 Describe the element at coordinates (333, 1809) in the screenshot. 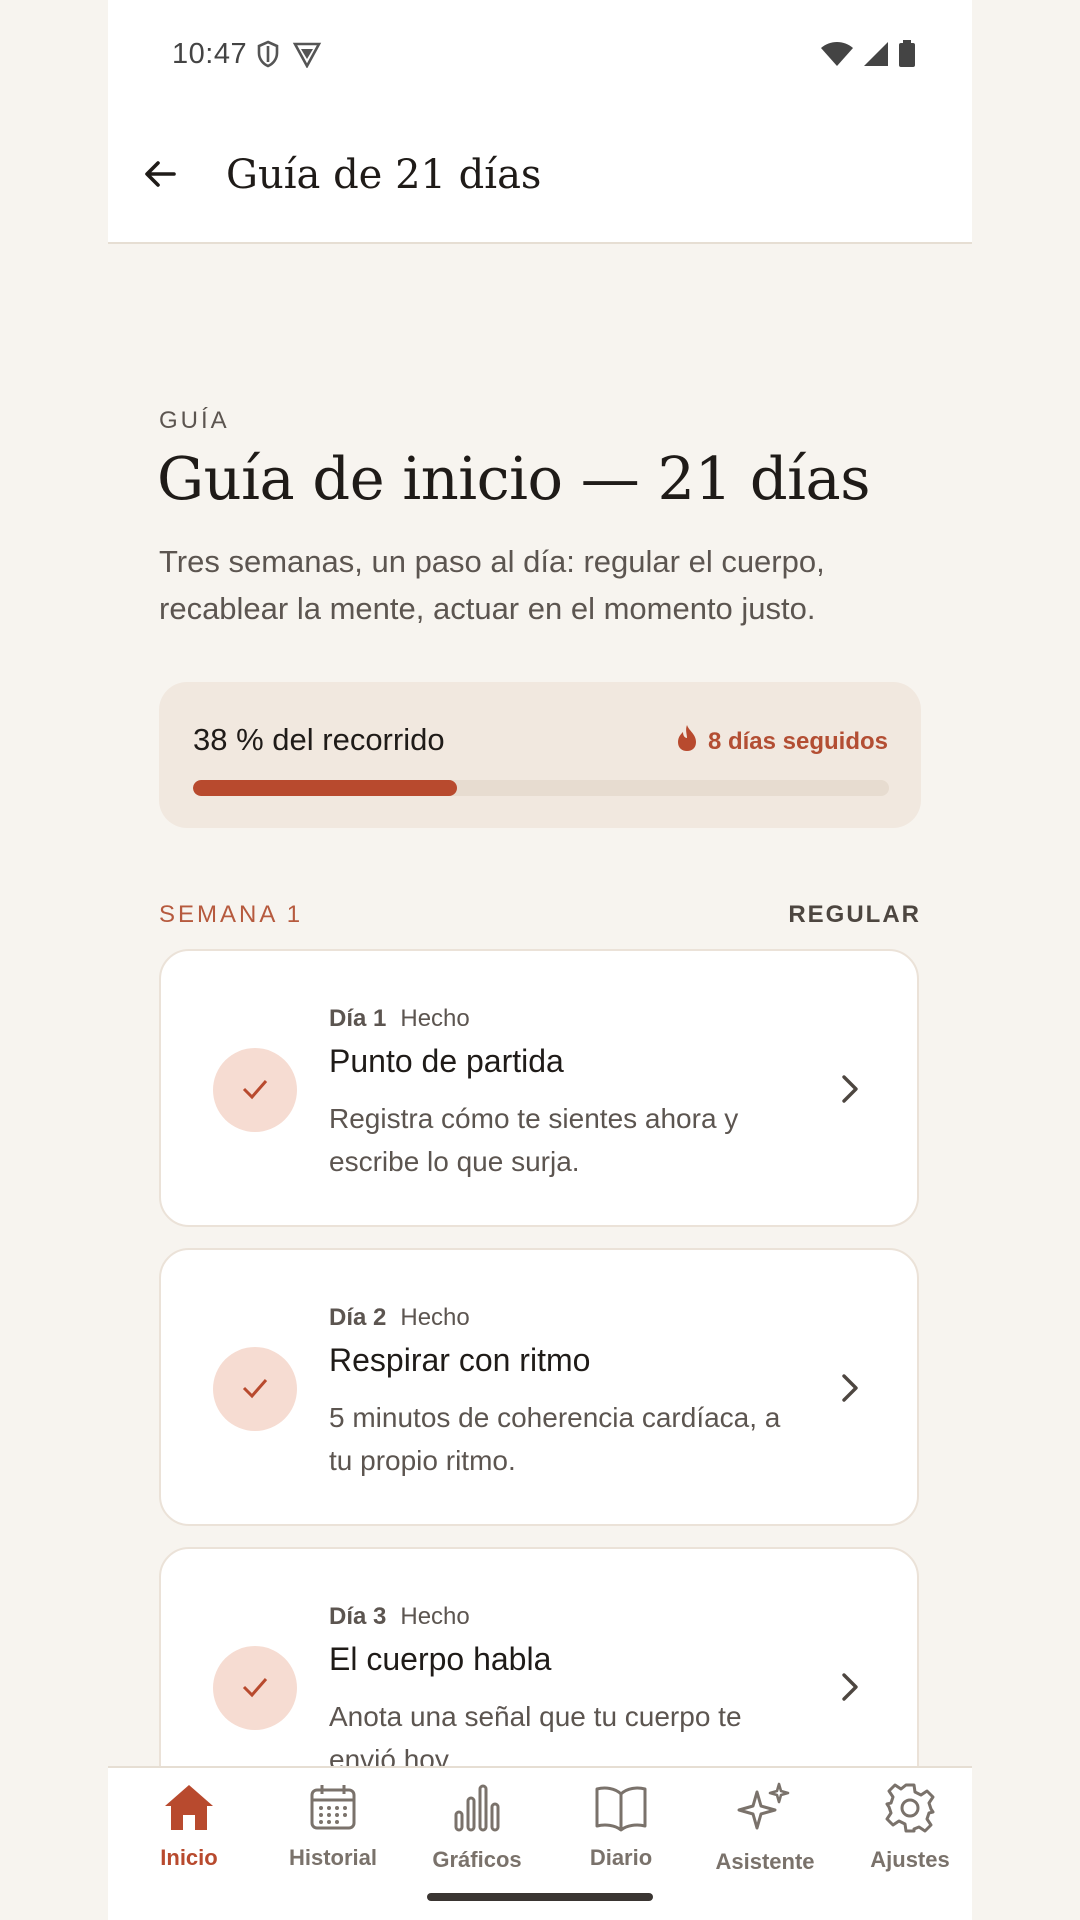

I see `calendar-icon` at that location.